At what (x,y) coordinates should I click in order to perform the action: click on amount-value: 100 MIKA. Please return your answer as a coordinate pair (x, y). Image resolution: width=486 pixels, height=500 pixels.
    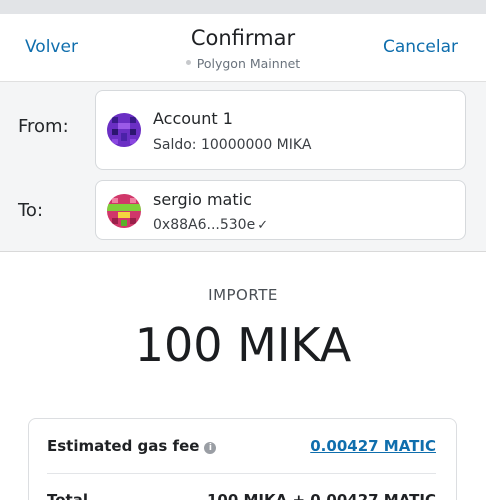
    Looking at the image, I should click on (243, 345).